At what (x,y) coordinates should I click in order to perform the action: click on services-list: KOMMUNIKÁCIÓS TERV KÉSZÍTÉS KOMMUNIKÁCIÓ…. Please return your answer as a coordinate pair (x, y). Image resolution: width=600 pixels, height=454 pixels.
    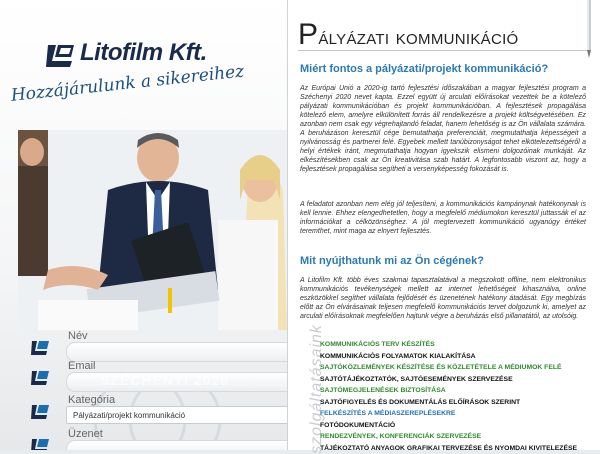
    Looking at the image, I should click on (457, 396).